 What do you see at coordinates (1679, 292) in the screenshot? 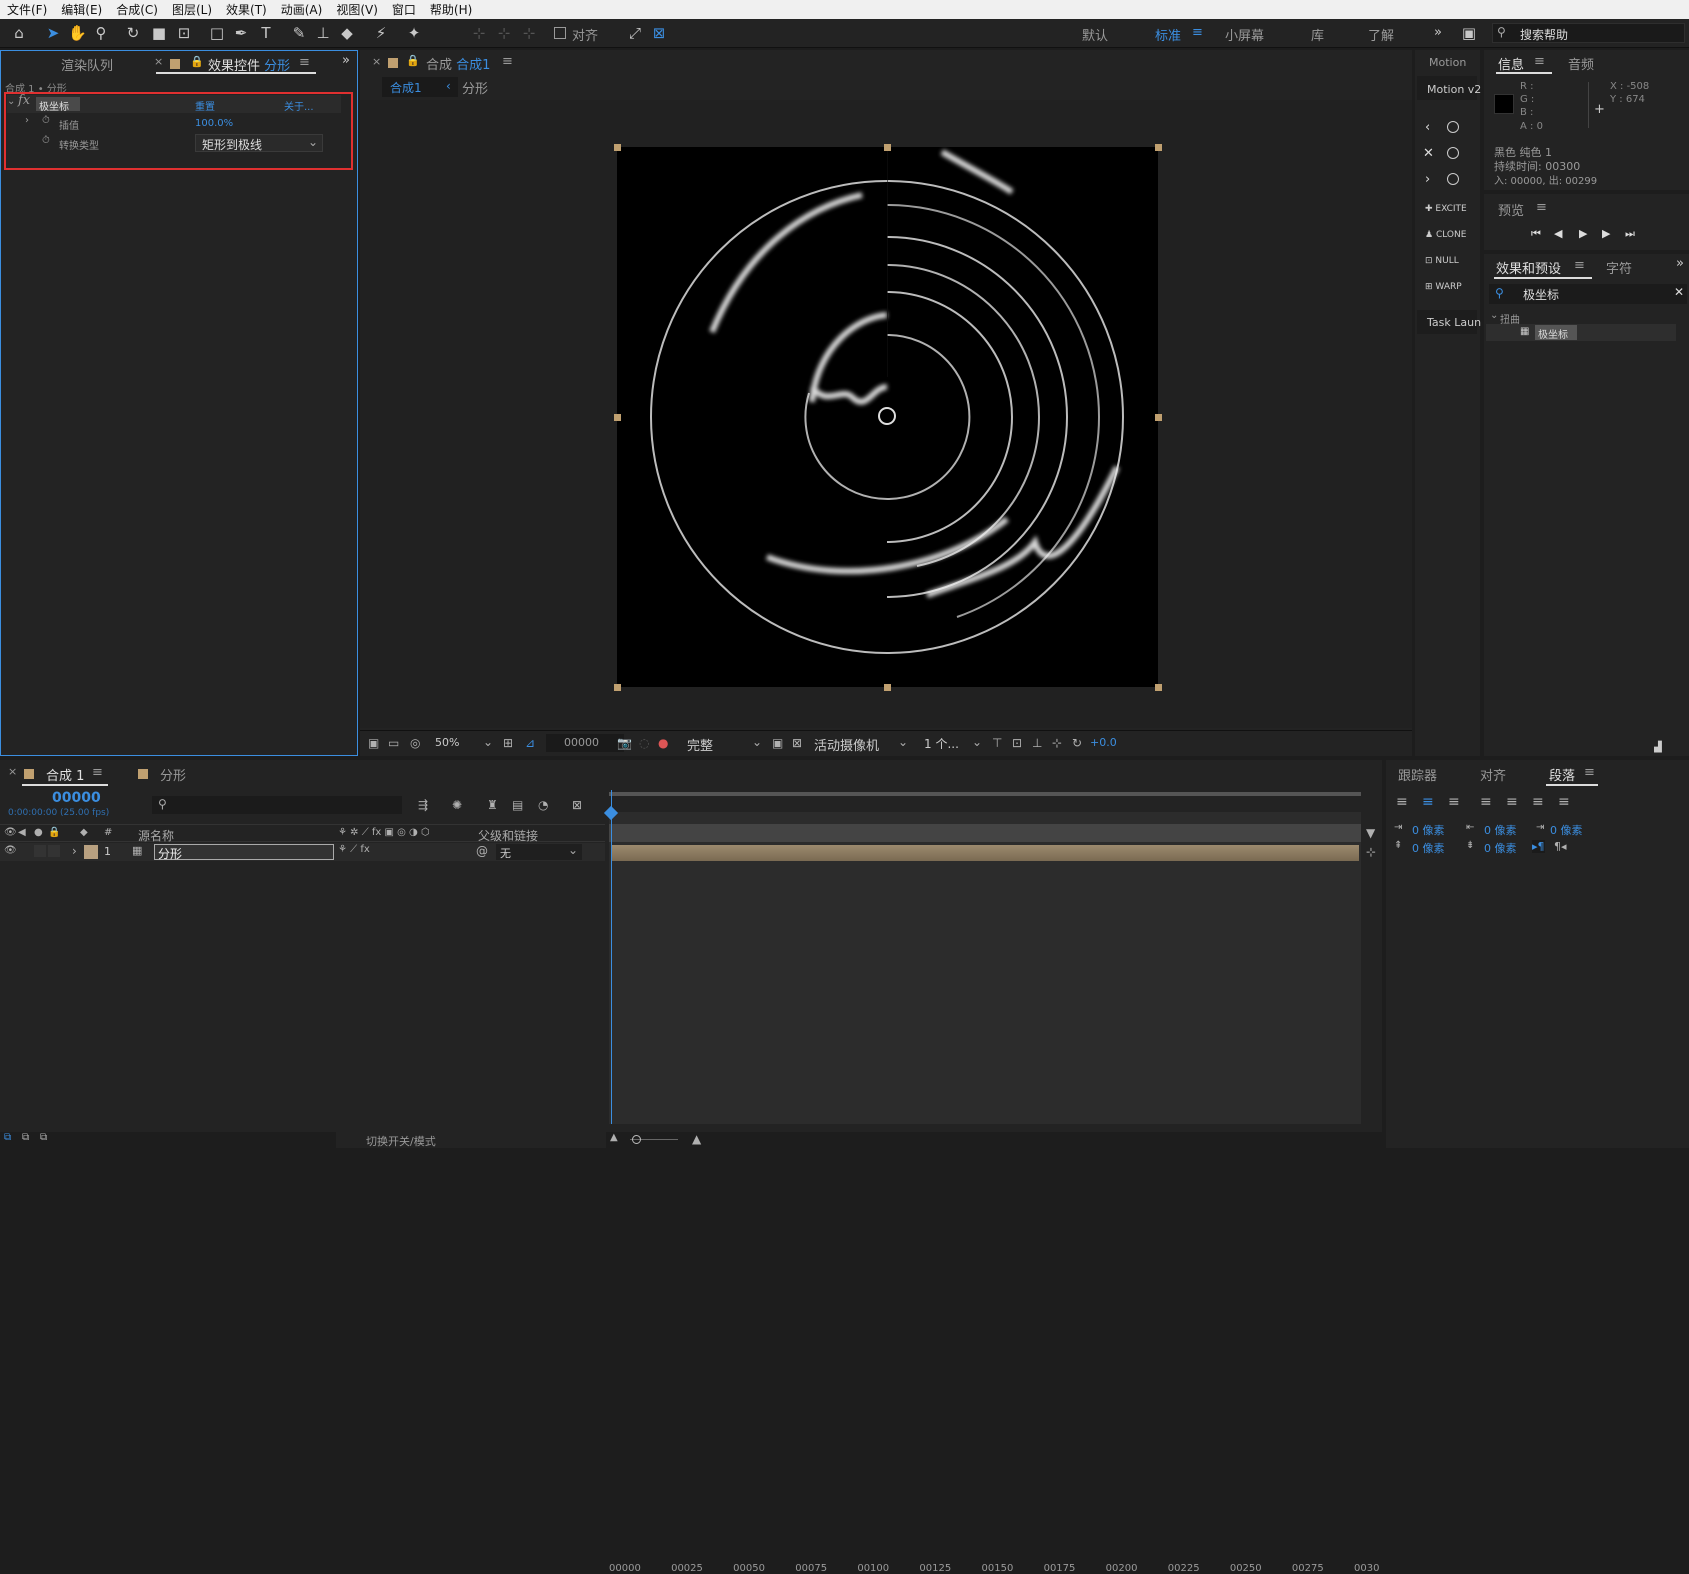
I see `clear-search-icon: ✕` at bounding box center [1679, 292].